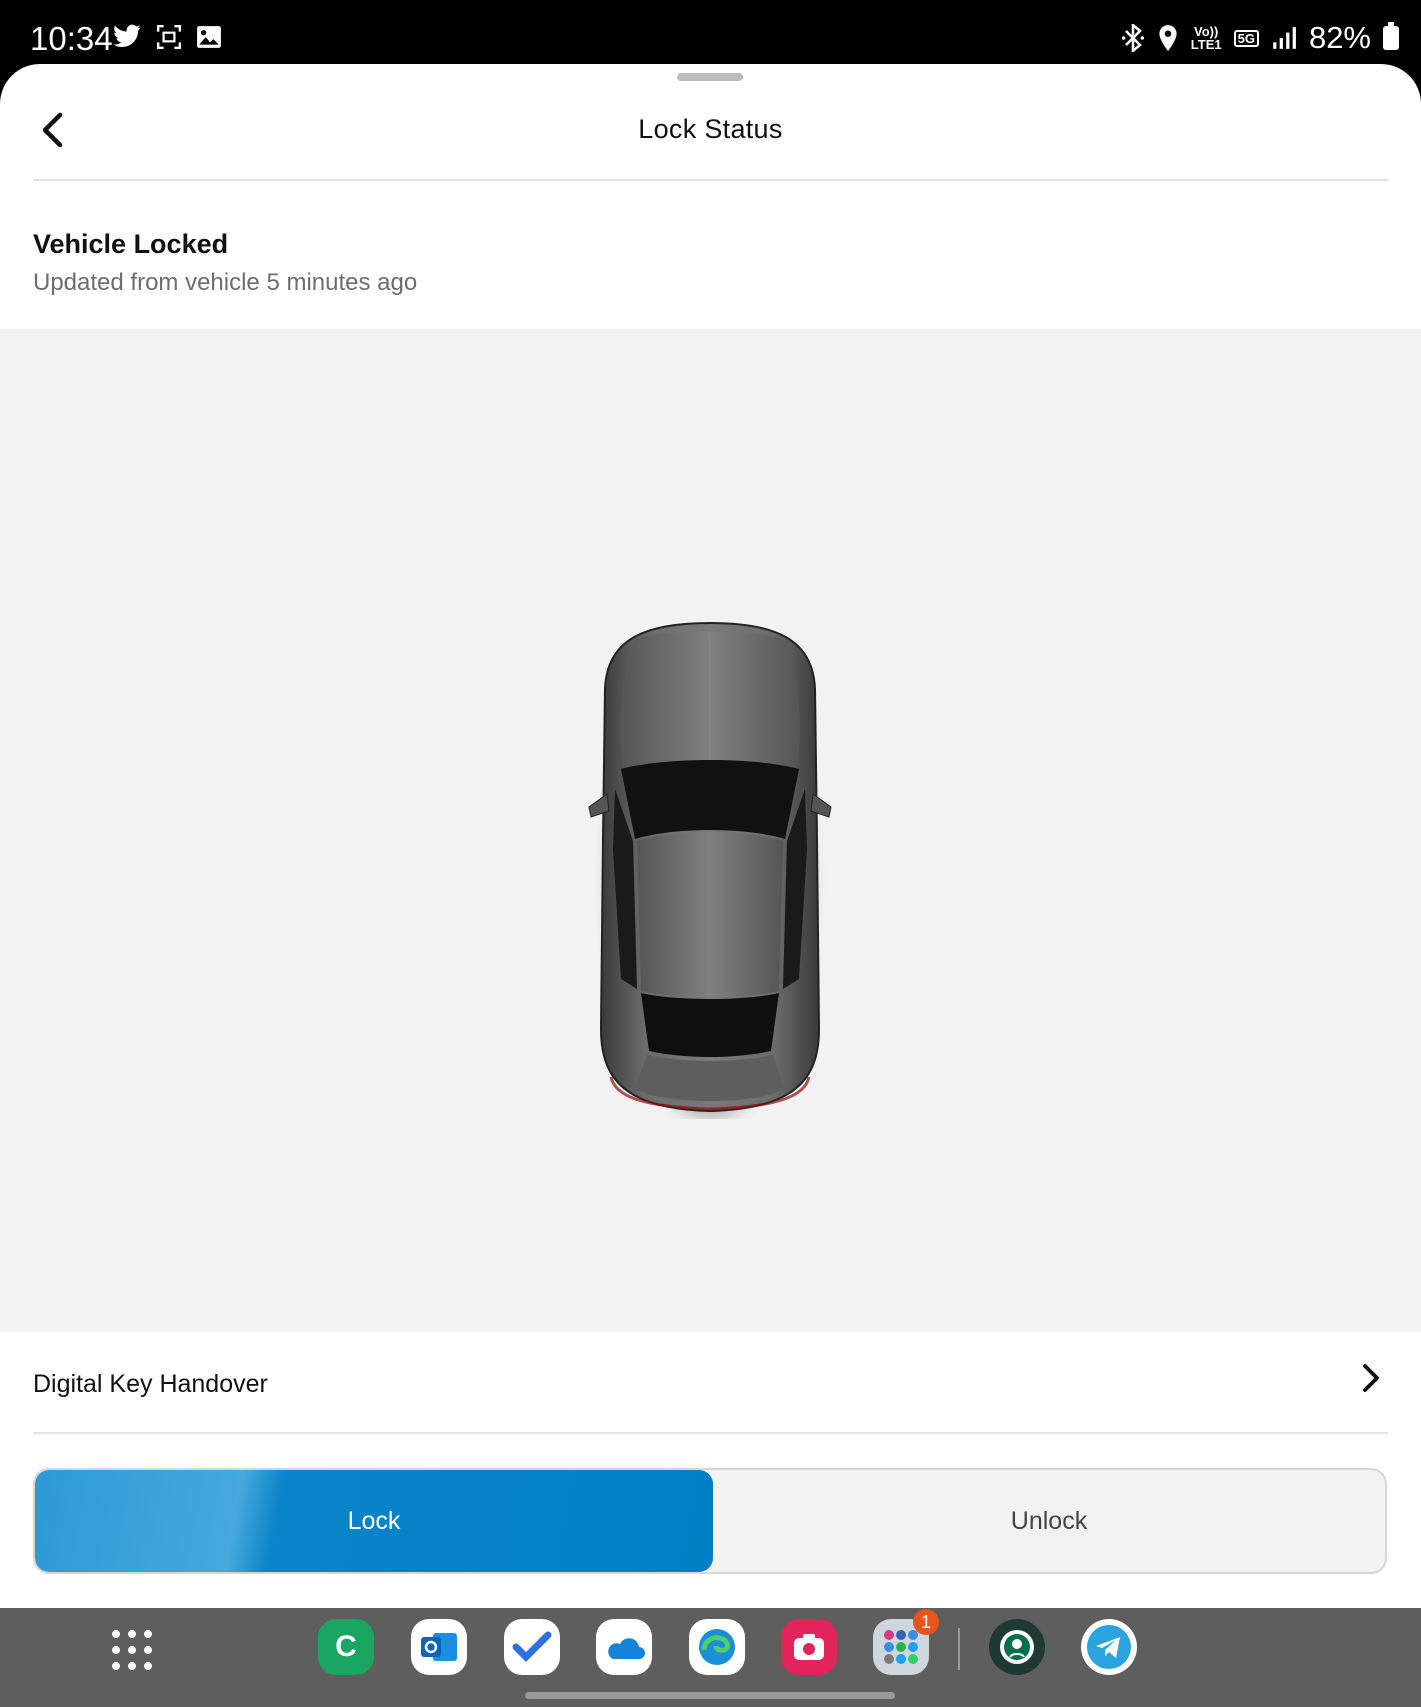 This screenshot has width=1421, height=1707. Describe the element at coordinates (127, 36) in the screenshot. I see `twitter-icon` at that location.